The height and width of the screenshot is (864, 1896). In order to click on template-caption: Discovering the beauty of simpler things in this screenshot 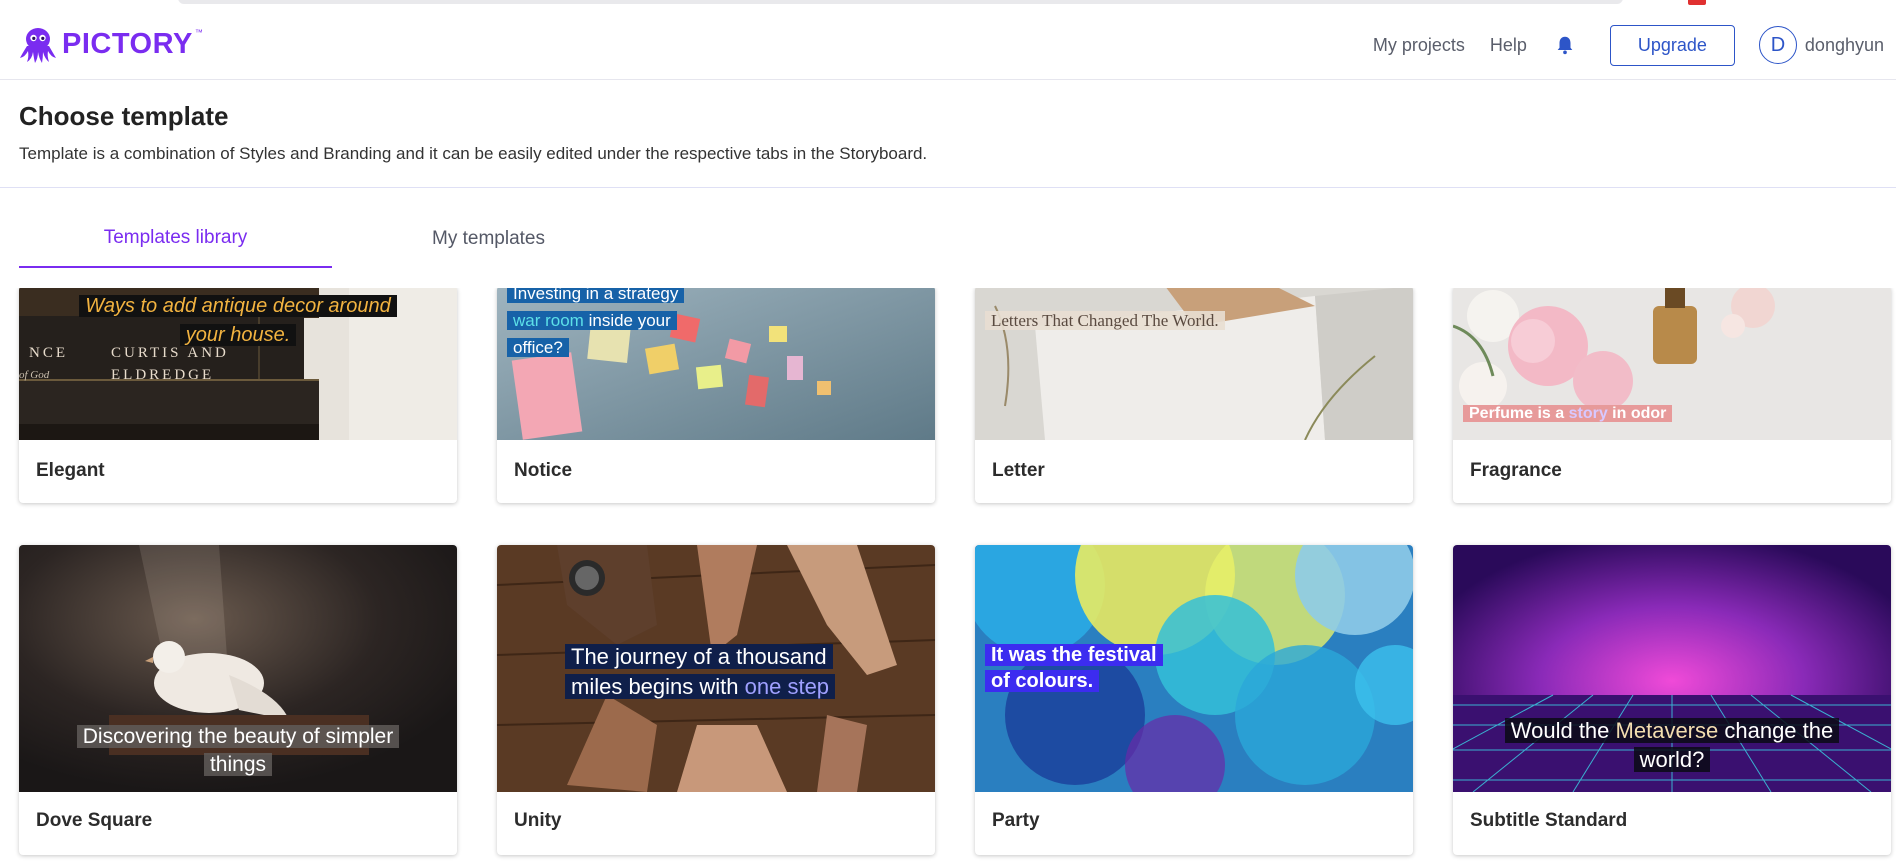, I will do `click(238, 751)`.